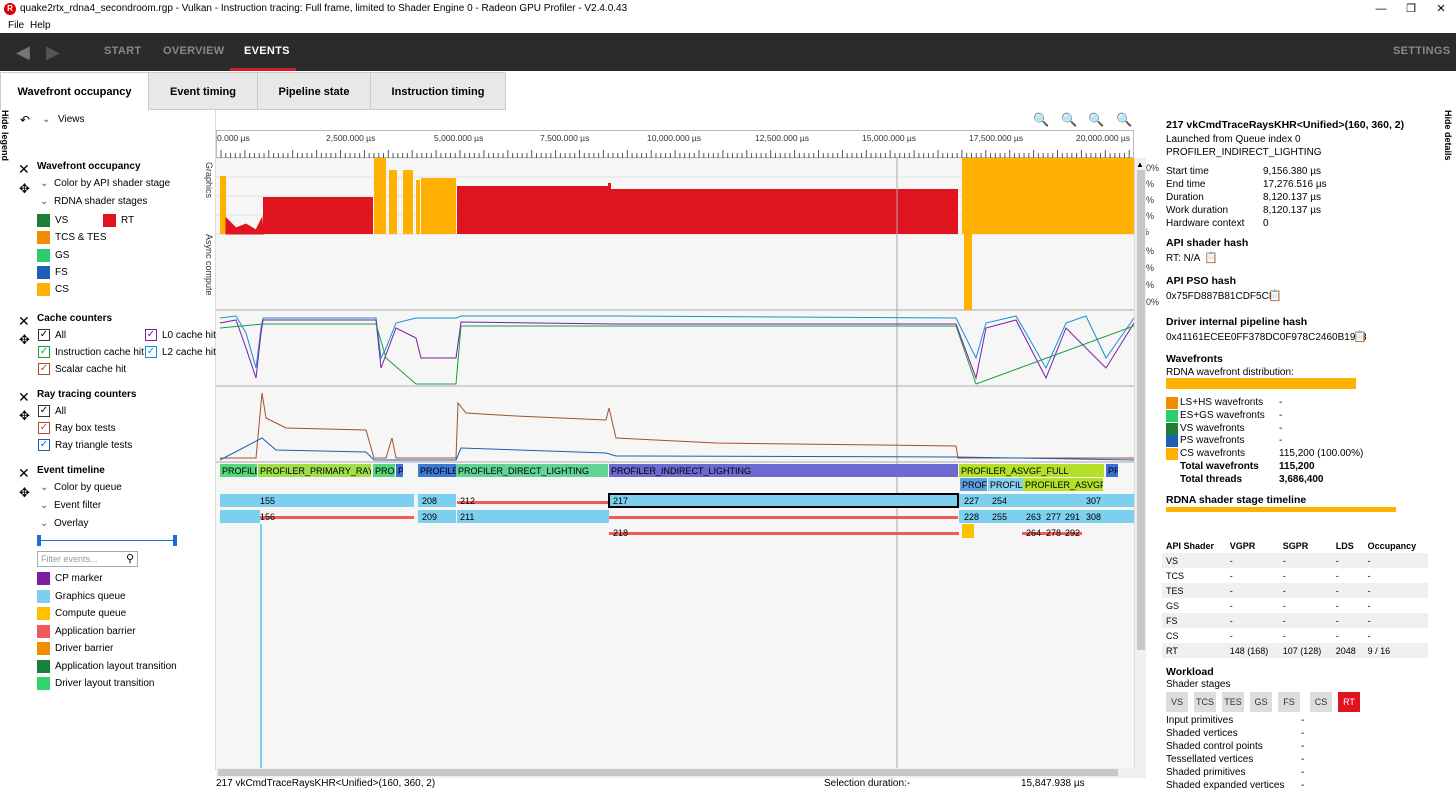  I want to click on search-icon: ⚲, so click(130, 558).